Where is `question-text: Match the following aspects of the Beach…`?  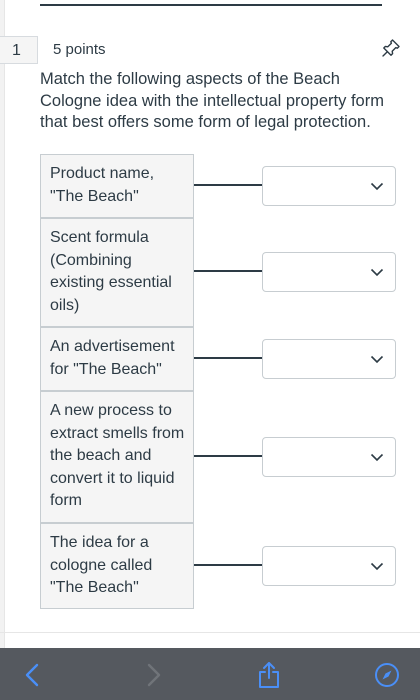 question-text: Match the following aspects of the Beach… is located at coordinates (212, 100).